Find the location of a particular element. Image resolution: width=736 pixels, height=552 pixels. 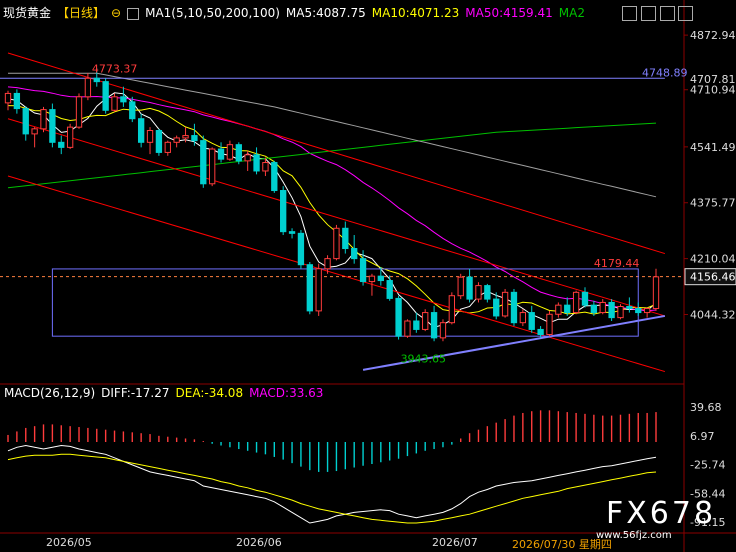

y-tick-label: 4375.77 is located at coordinates (713, 203).